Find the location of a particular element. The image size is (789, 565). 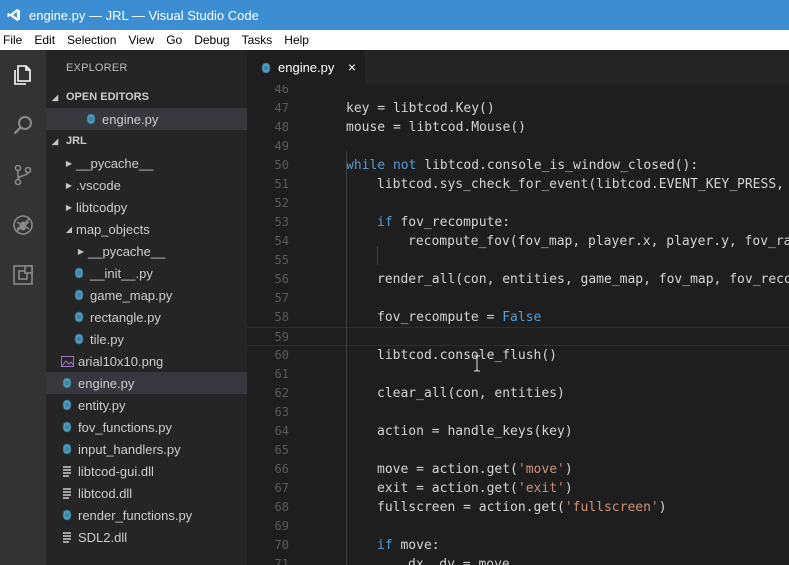

tree-item: render_functions.py is located at coordinates (146, 515).